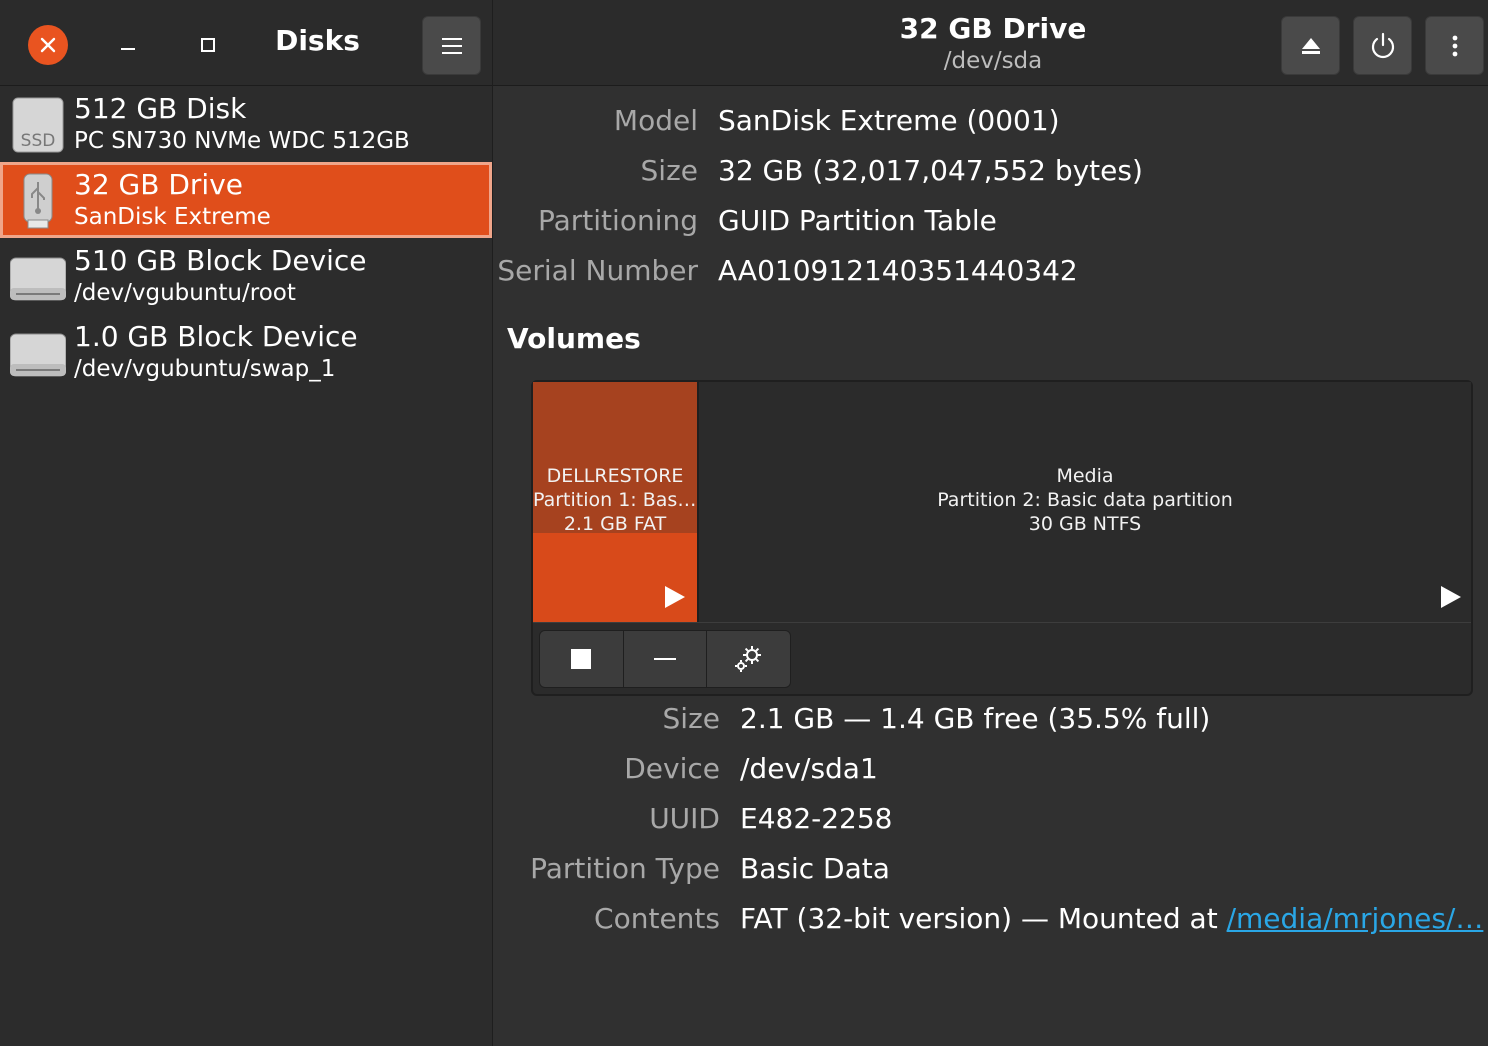 This screenshot has width=1488, height=1046. Describe the element at coordinates (574, 338) in the screenshot. I see `volumes-heading: Volumes` at that location.